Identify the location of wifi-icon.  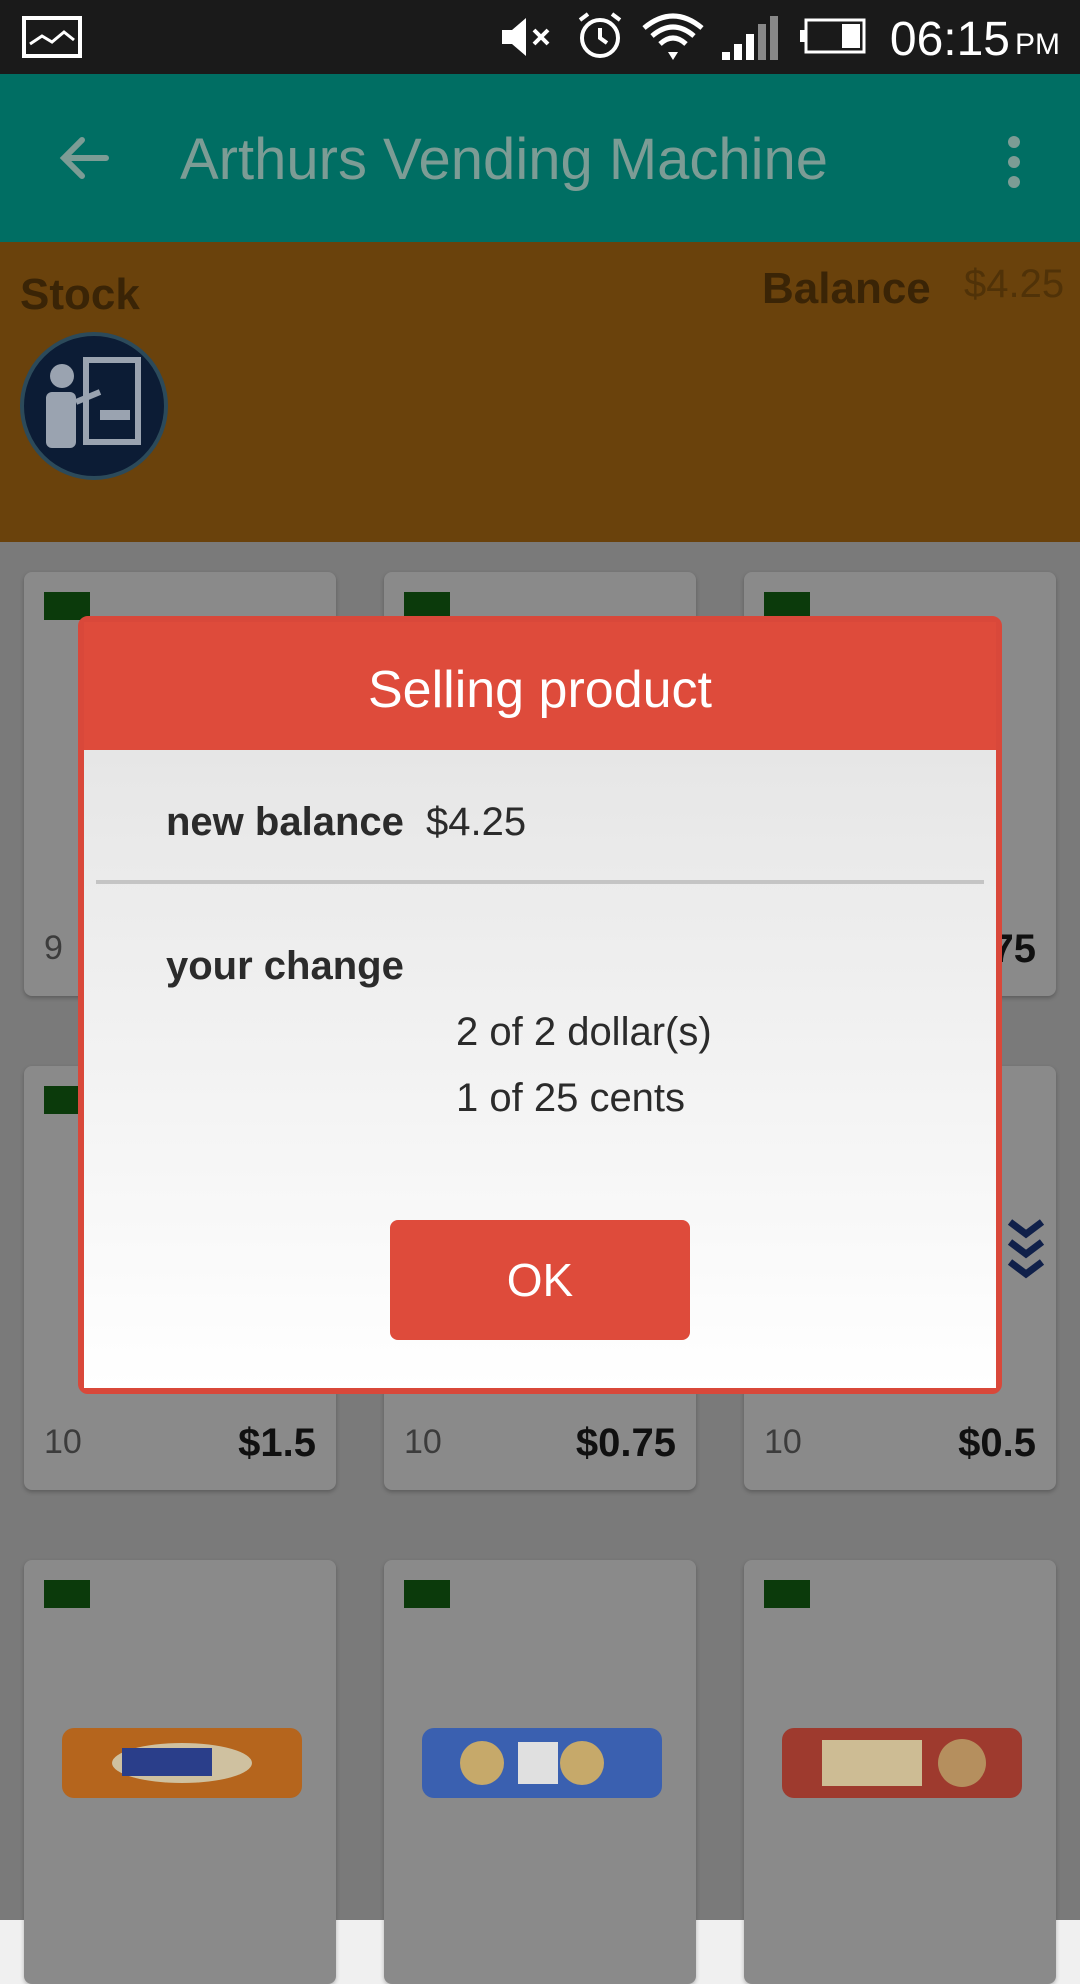
(673, 36).